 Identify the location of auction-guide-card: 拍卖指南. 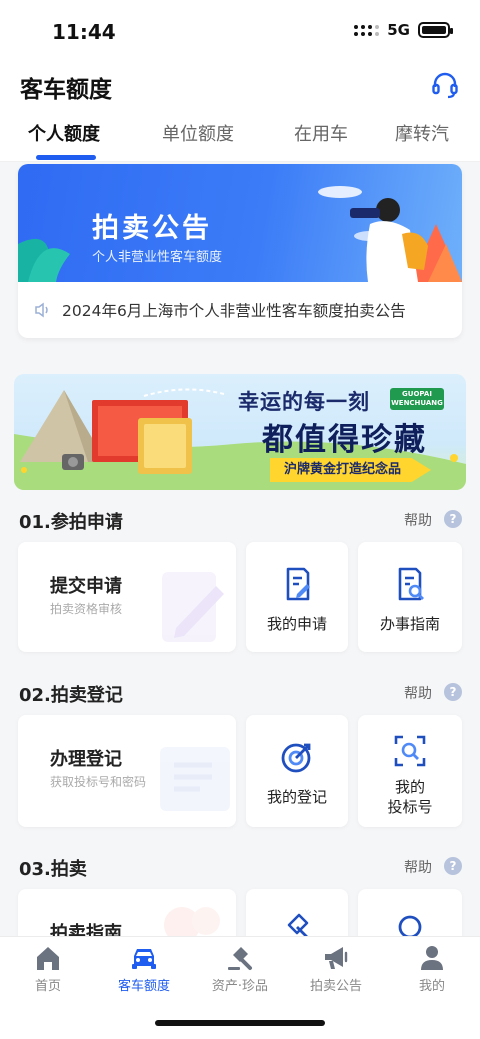
(127, 912).